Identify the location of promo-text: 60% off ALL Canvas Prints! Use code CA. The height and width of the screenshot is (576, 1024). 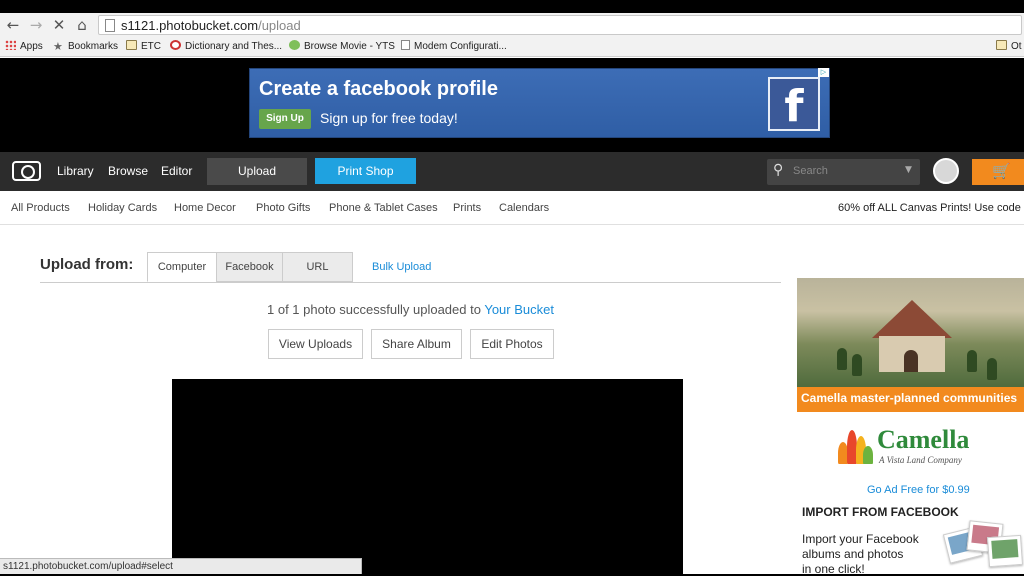
(931, 208).